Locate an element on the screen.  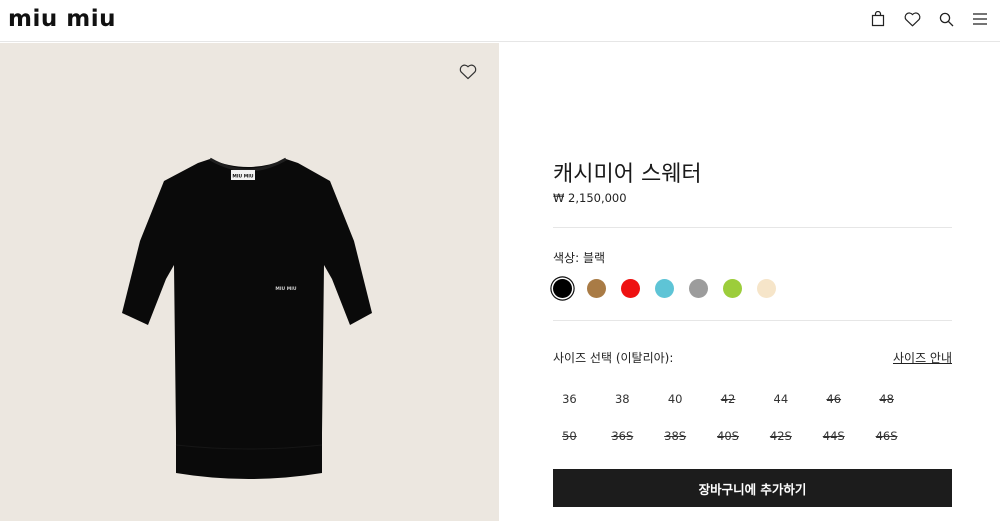
color-swatch-light-blue is located at coordinates (664, 288).